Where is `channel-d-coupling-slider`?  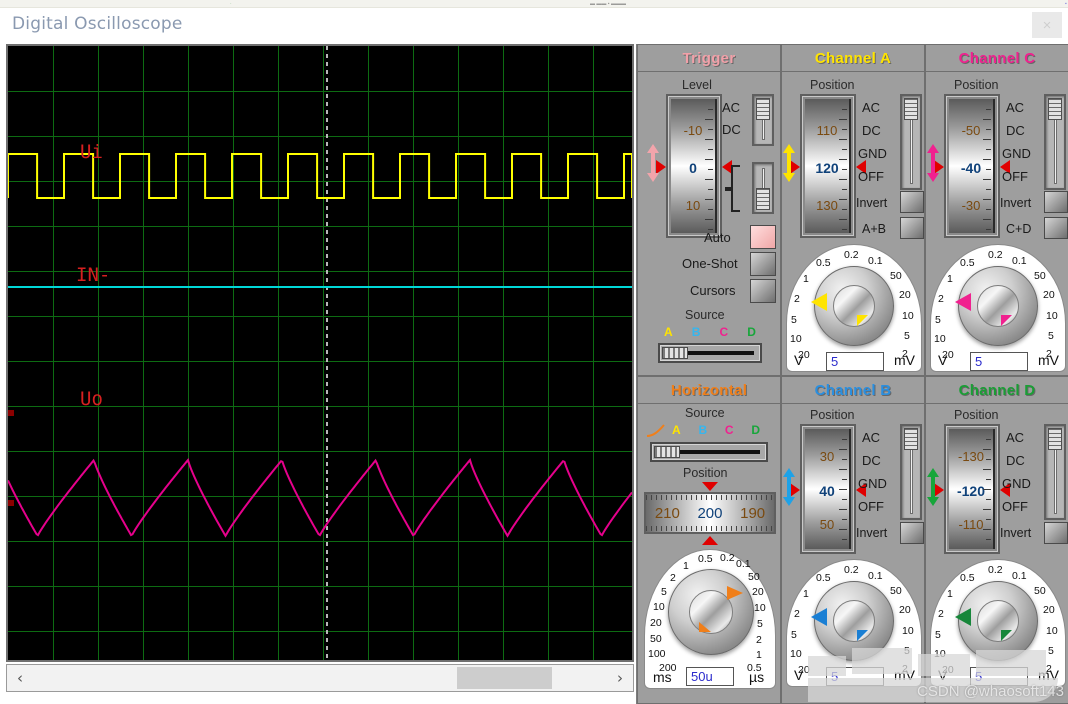
channel-d-coupling-slider is located at coordinates (1055, 472).